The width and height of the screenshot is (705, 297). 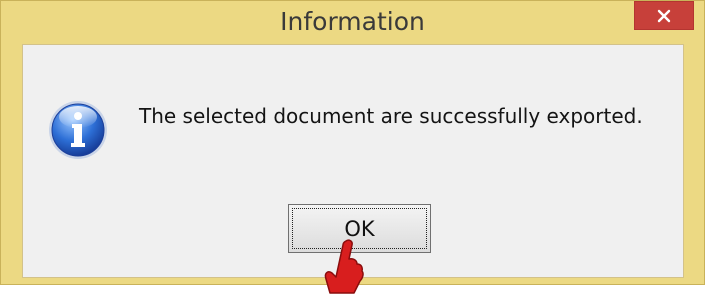 I want to click on close-button, so click(x=664, y=15).